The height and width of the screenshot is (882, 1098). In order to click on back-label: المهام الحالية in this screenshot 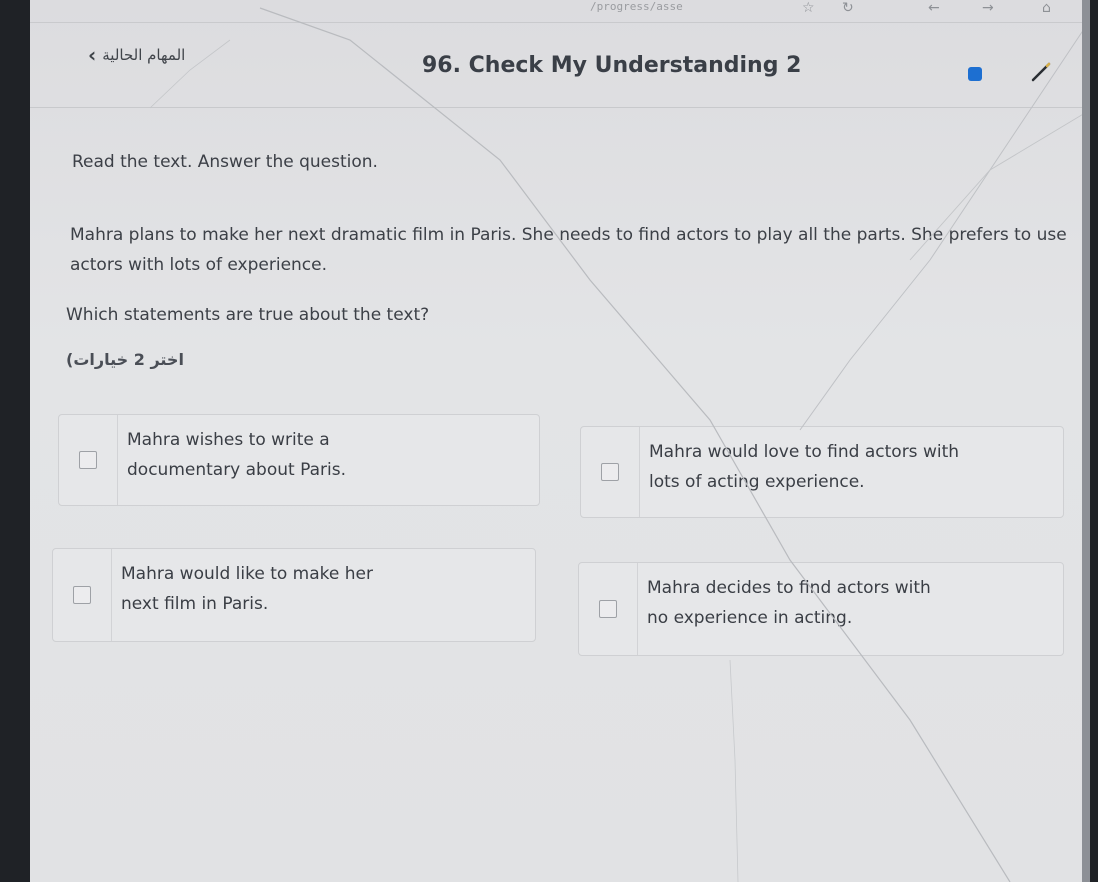, I will do `click(144, 55)`.